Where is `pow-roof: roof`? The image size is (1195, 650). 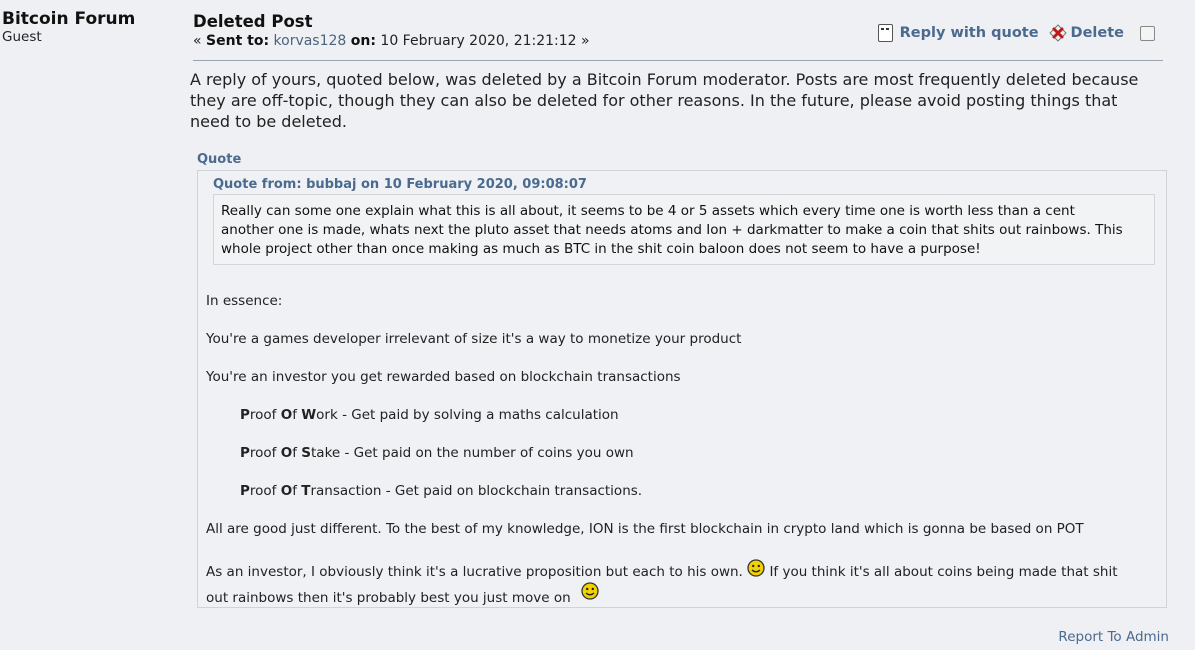 pow-roof: roof is located at coordinates (265, 415).